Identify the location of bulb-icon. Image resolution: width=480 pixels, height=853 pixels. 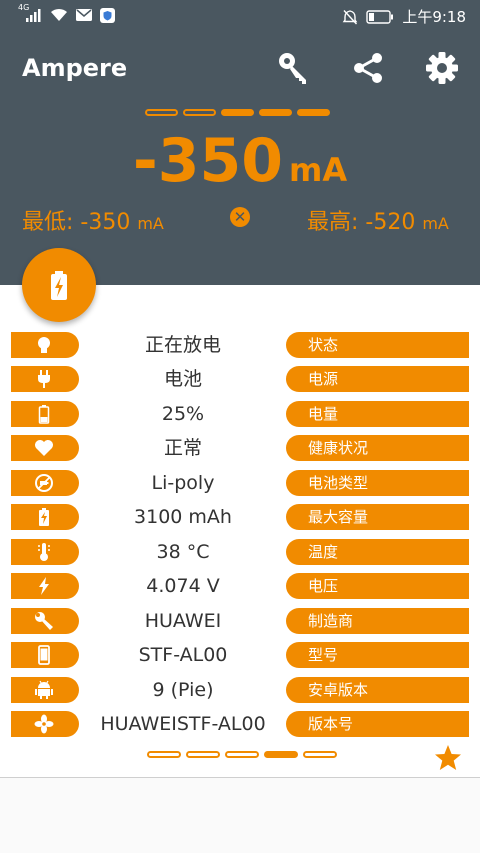
(44, 345).